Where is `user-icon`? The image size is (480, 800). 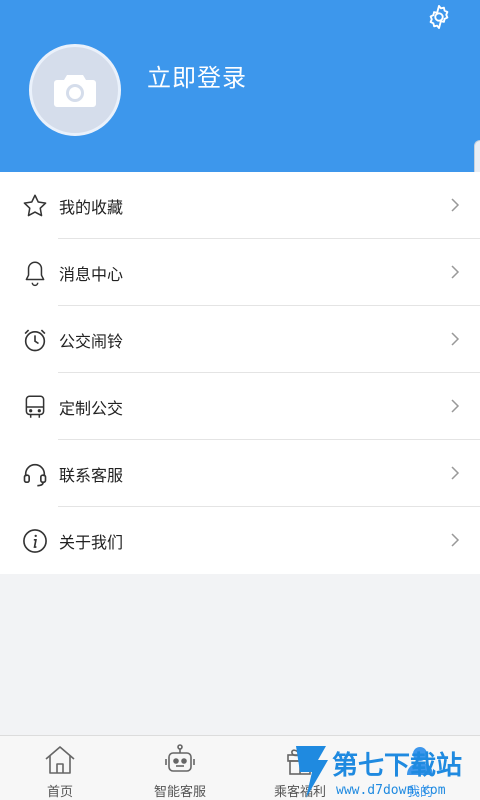
user-icon is located at coordinates (420, 760).